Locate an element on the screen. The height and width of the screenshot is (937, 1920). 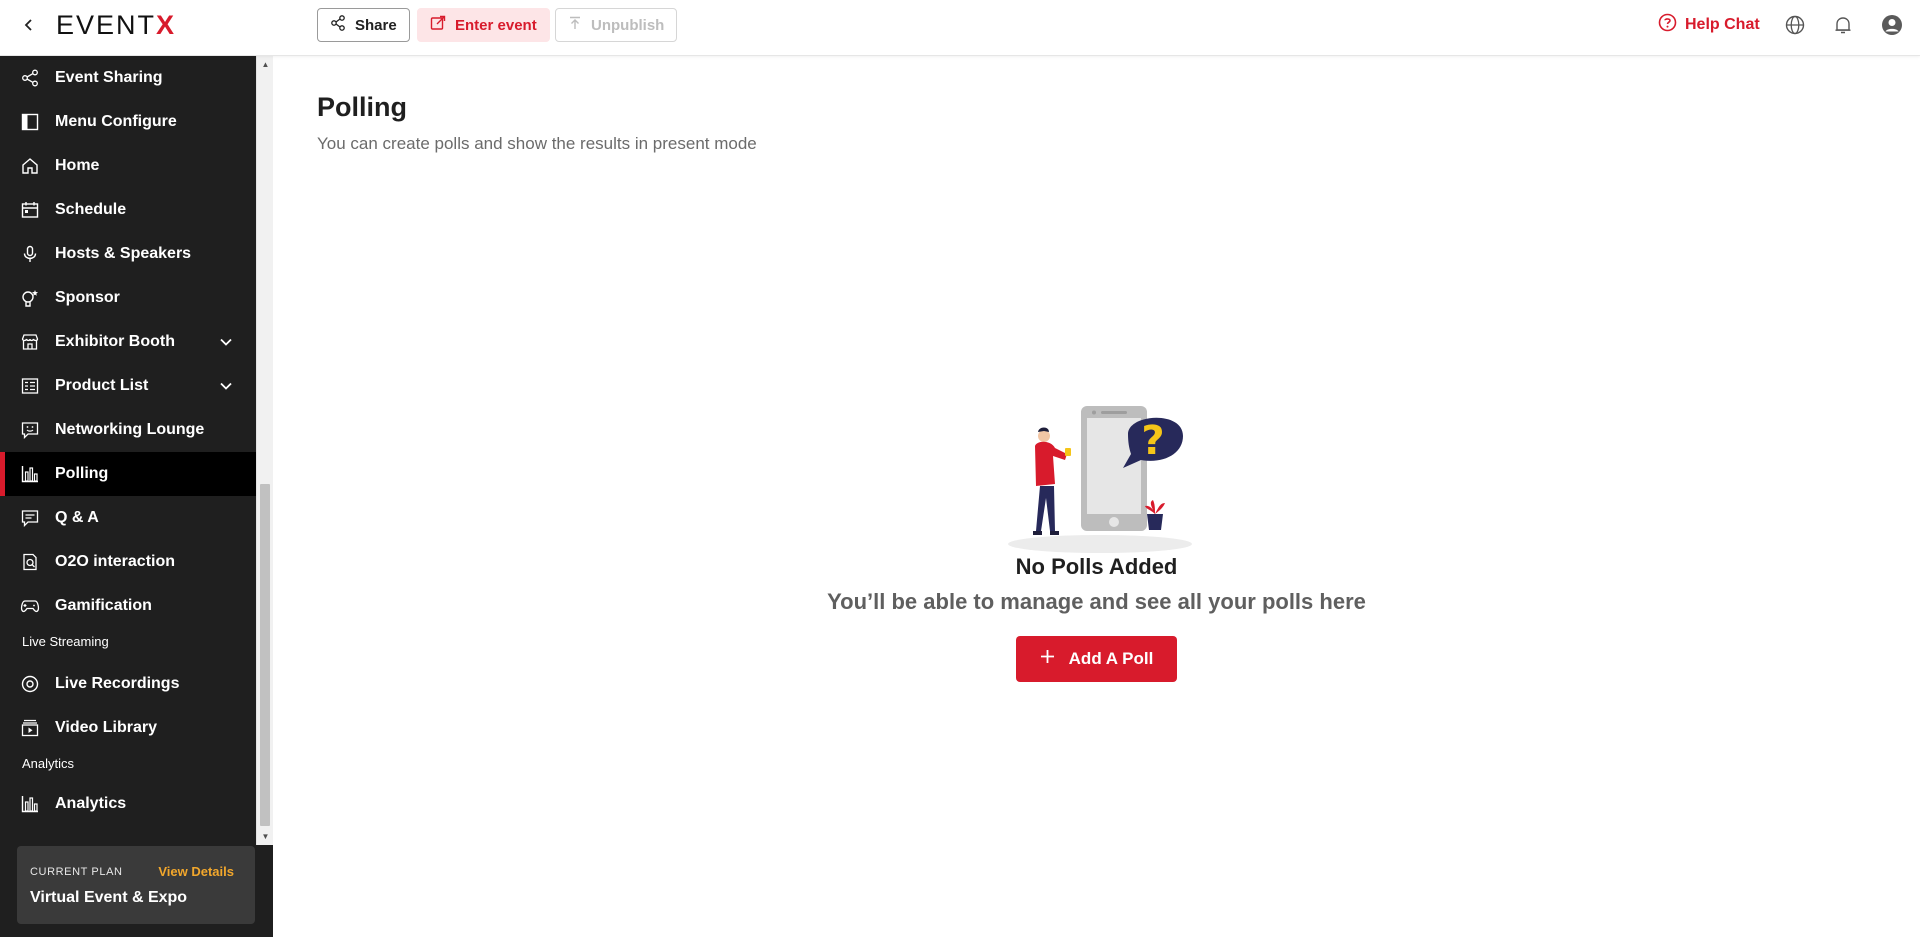
sidebar-item-networking-lounge: Networking Lounge is located at coordinates (128, 430).